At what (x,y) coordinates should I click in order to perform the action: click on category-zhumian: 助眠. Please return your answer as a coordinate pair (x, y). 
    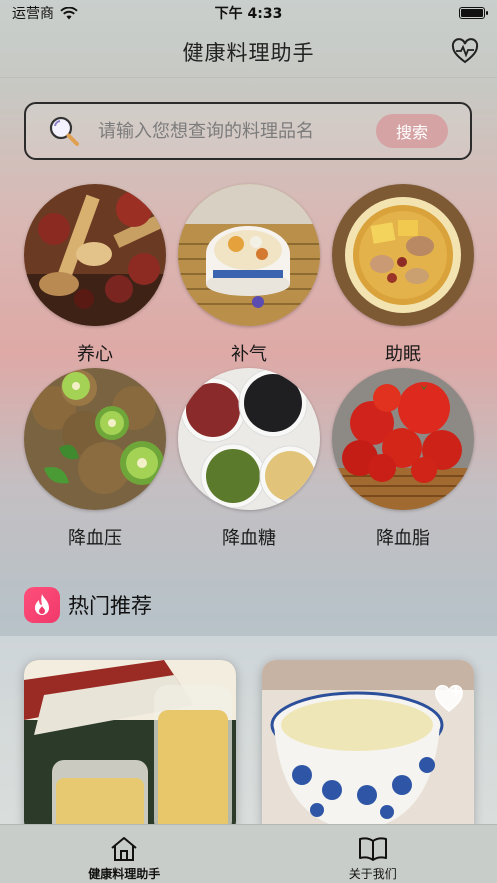
    Looking at the image, I should click on (403, 275).